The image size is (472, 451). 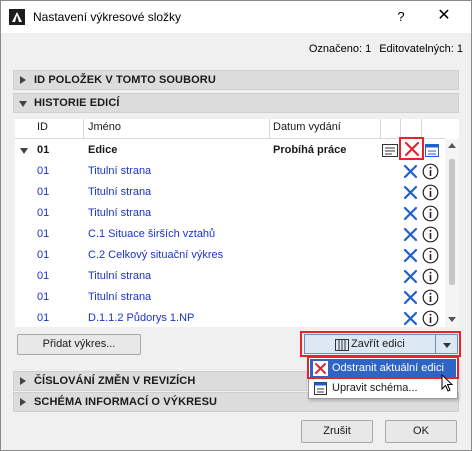 I want to click on chevron-down-icon, so click(x=447, y=345).